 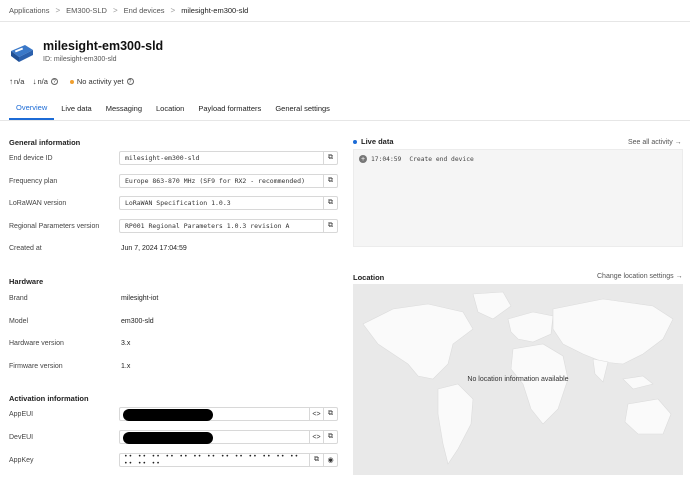 I want to click on appeui-field: <> ⧉, so click(x=228, y=414).